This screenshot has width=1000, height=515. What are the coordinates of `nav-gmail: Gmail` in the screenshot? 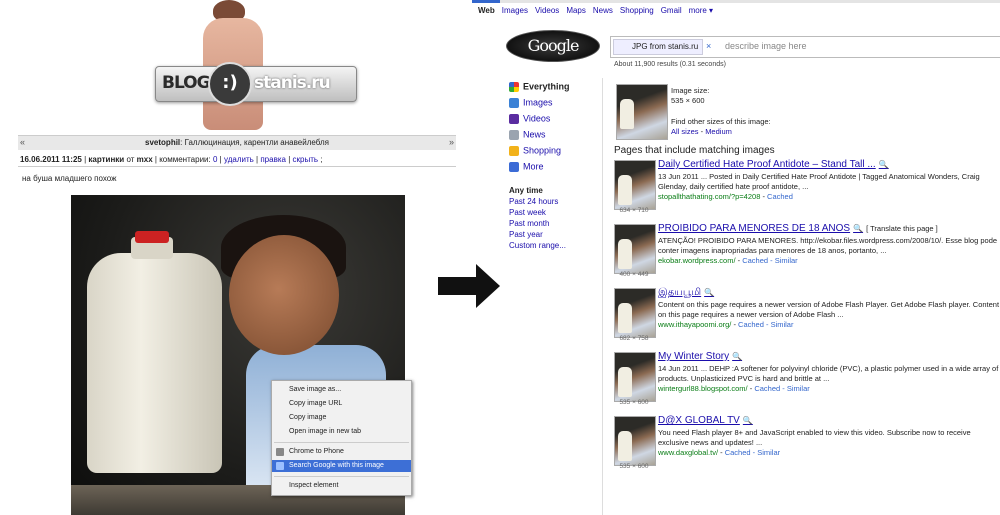 It's located at (671, 10).